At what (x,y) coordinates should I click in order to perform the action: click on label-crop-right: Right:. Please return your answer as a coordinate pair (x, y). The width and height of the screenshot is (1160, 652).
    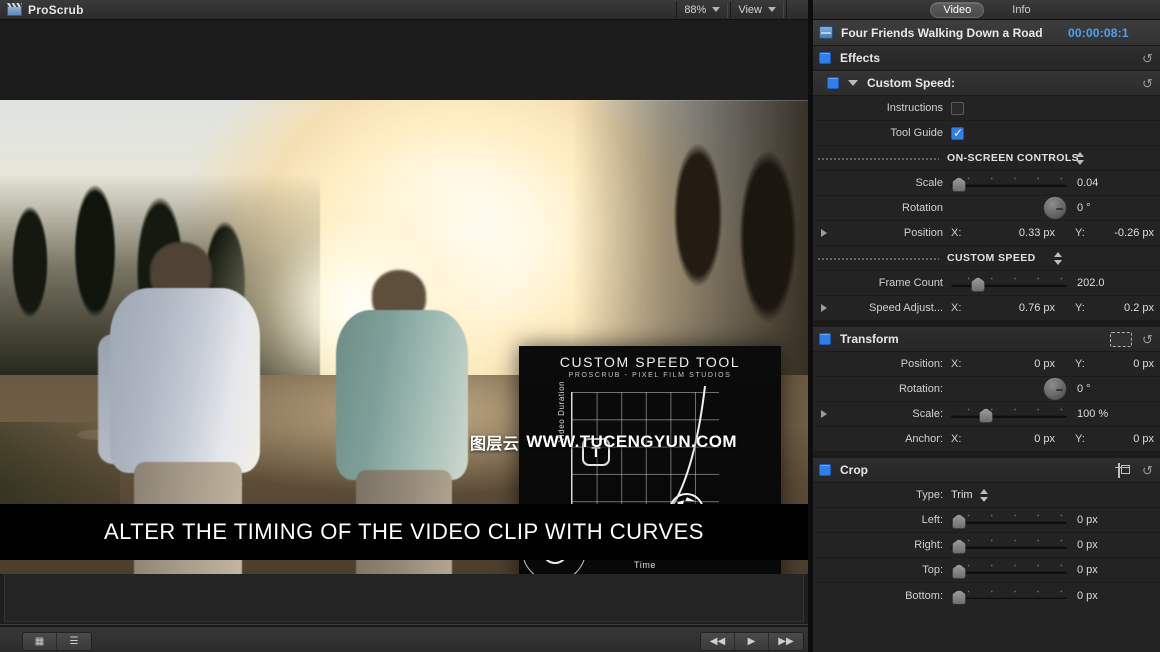
    Looking at the image, I should click on (928, 545).